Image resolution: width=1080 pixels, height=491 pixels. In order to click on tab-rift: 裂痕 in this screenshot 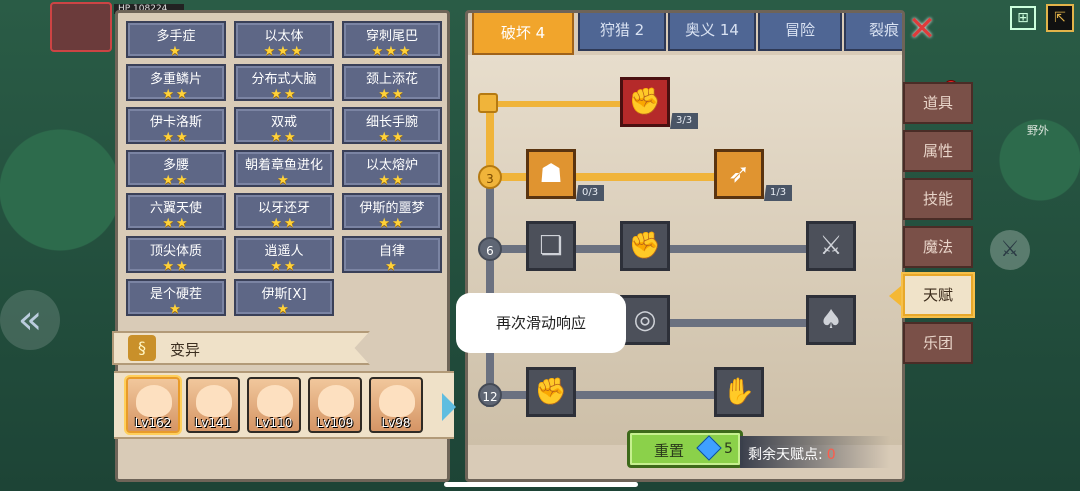, I will do `click(873, 32)`.